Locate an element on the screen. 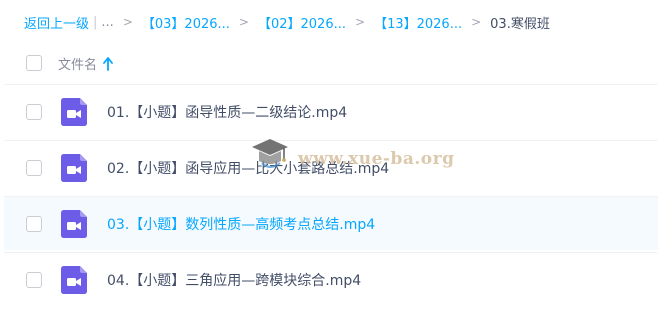 Image resolution: width=658 pixels, height=311 pixels. breadcrumb-current: 03.寒假班 is located at coordinates (520, 24).